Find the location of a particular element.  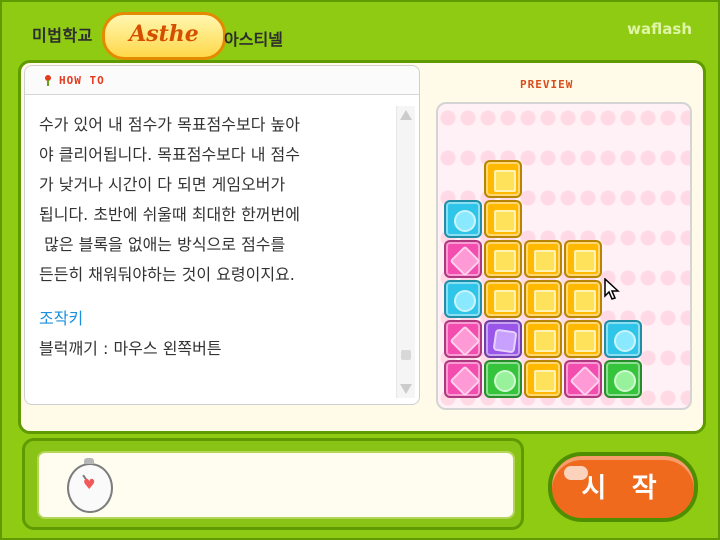

timer-icon is located at coordinates (90, 485).